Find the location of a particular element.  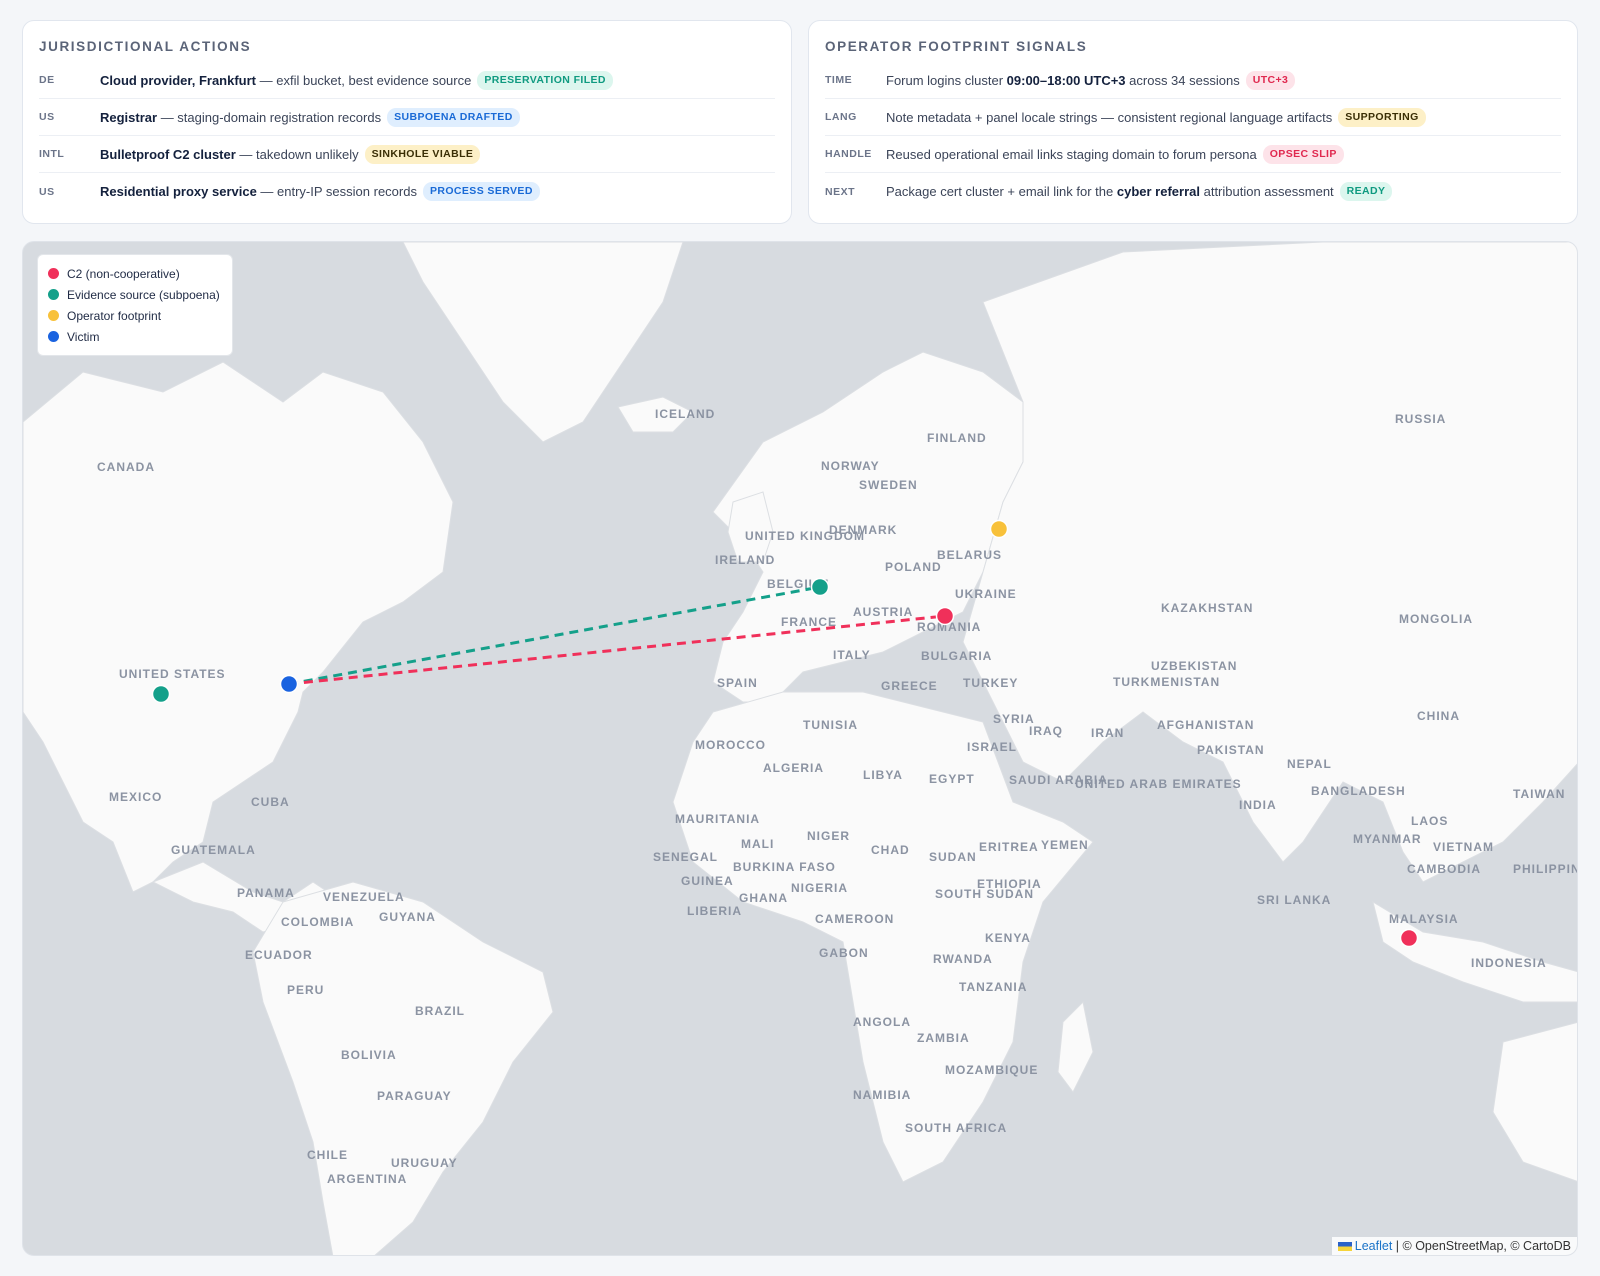

map-label: RWANDA is located at coordinates (963, 959).